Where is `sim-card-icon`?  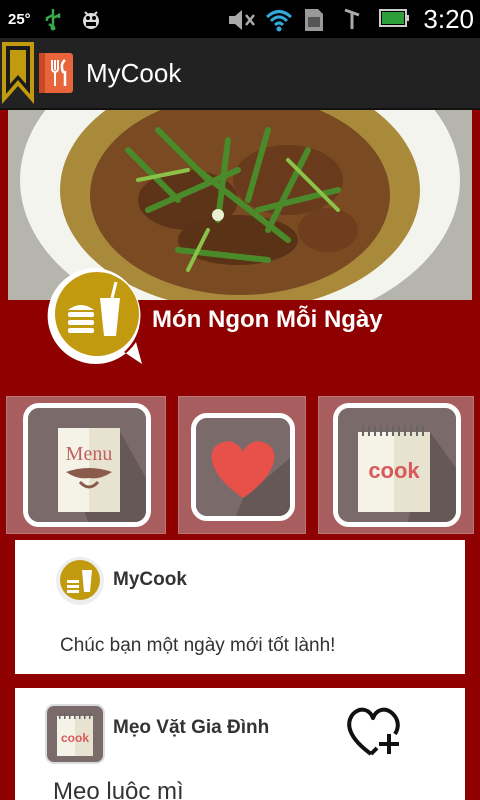 sim-card-icon is located at coordinates (315, 19).